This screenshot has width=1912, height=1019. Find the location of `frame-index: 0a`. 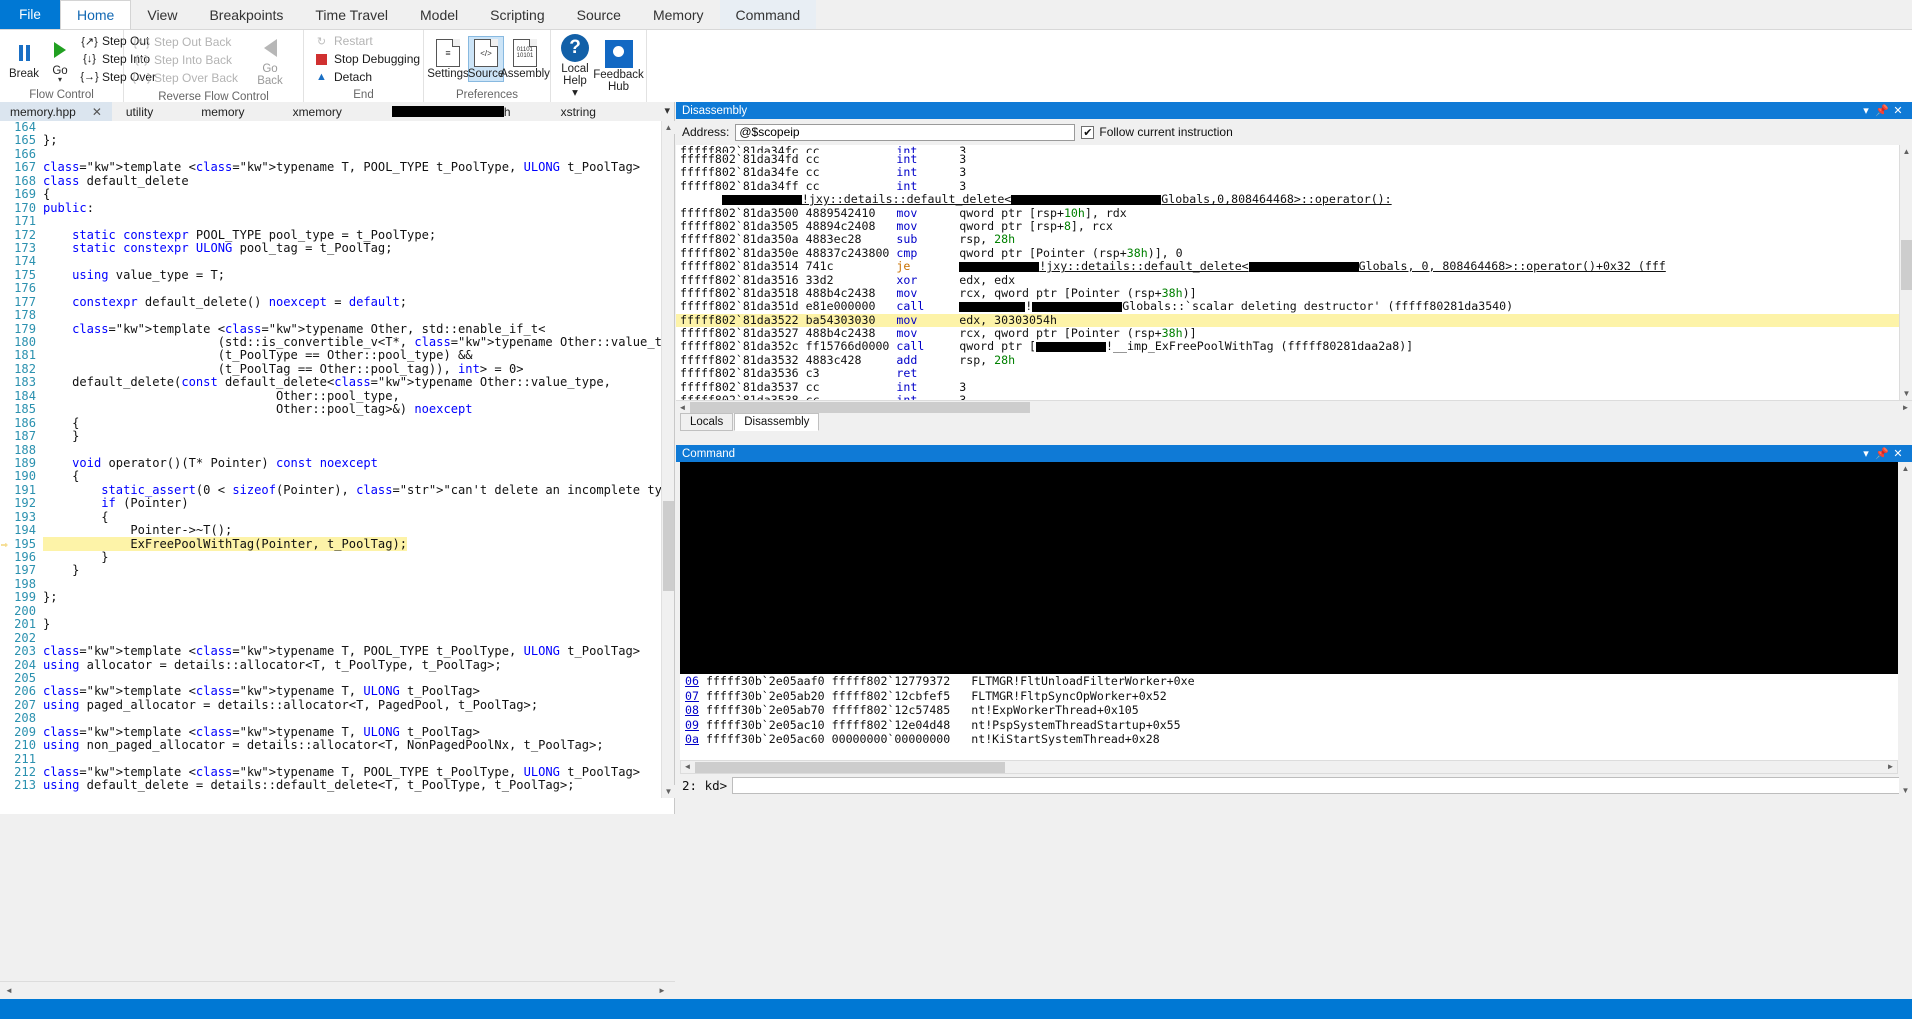

frame-index: 0a is located at coordinates (692, 739).